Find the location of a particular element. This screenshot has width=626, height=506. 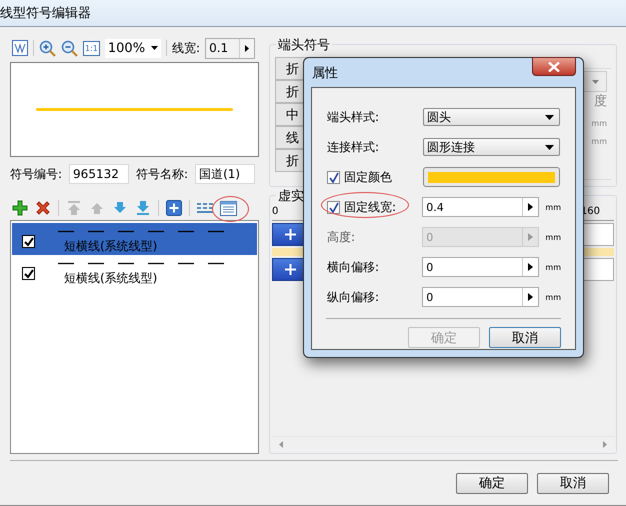

symbol-name-label: 符号名称: is located at coordinates (162, 174).